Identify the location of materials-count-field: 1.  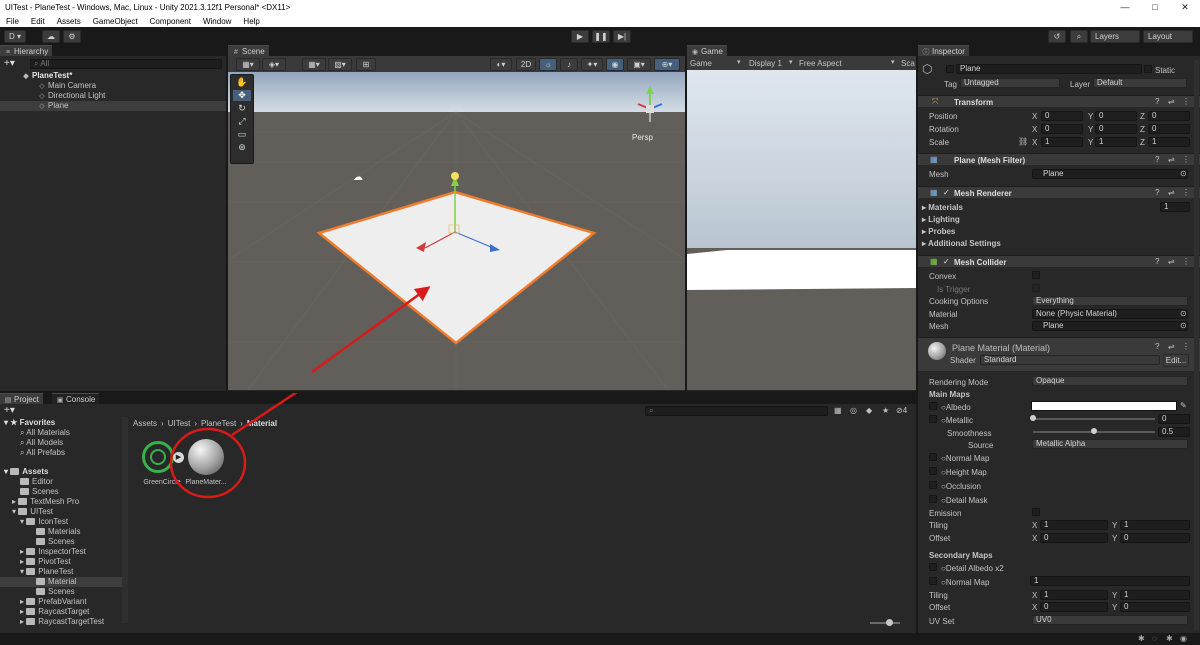
(1175, 207).